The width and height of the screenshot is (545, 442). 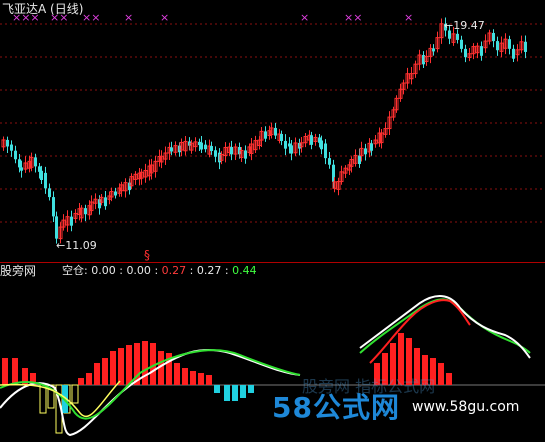 What do you see at coordinates (159, 270) in the screenshot?
I see `indicator-values: 空仓: 0.00 : 0.00 : 0.27 : 0.27 : 0.44` at bounding box center [159, 270].